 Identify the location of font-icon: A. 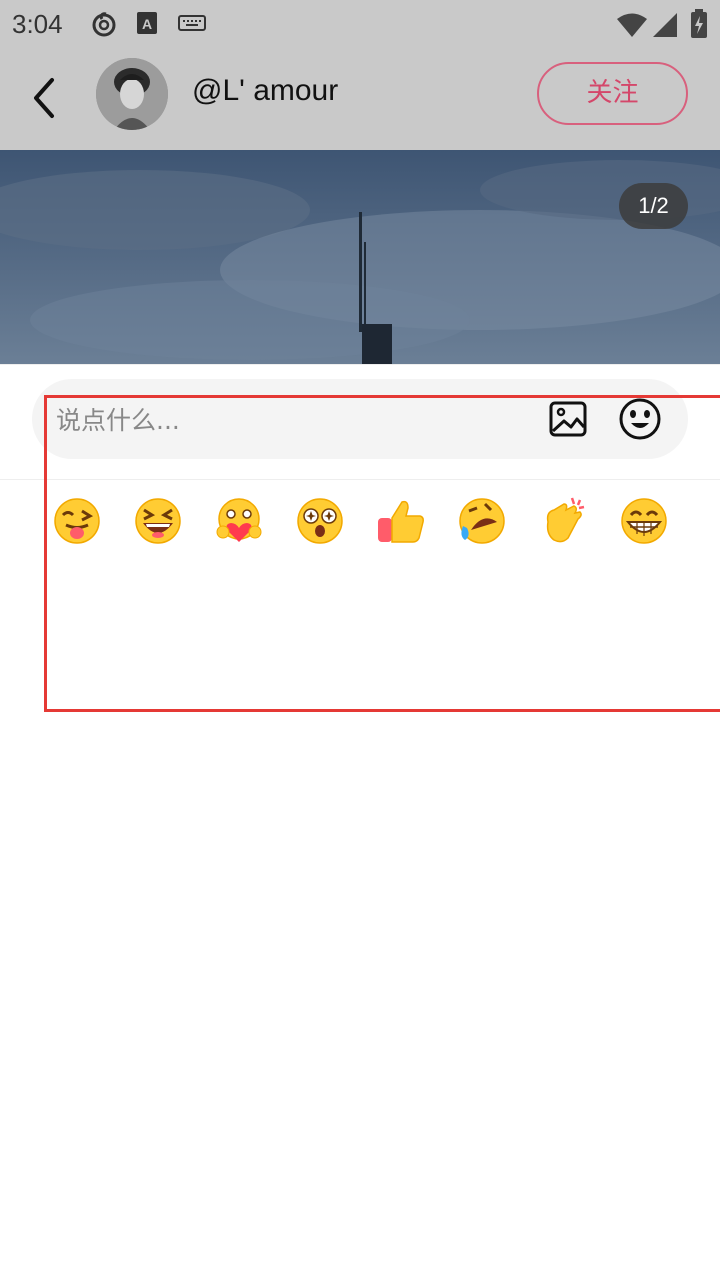
(147, 23).